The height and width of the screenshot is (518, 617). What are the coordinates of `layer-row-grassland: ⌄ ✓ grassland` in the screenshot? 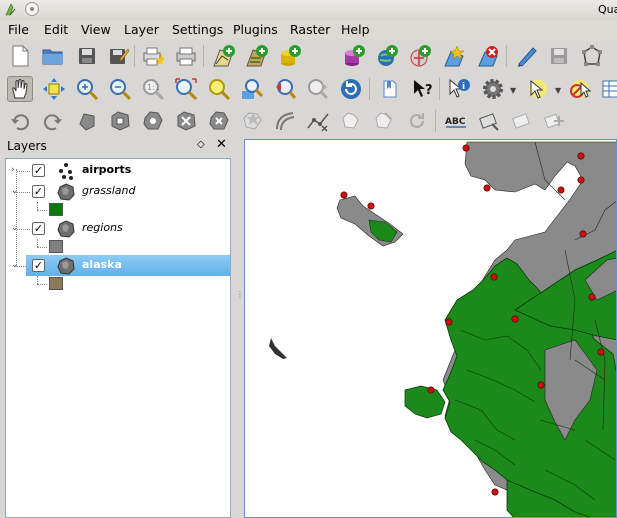 It's located at (118, 191).